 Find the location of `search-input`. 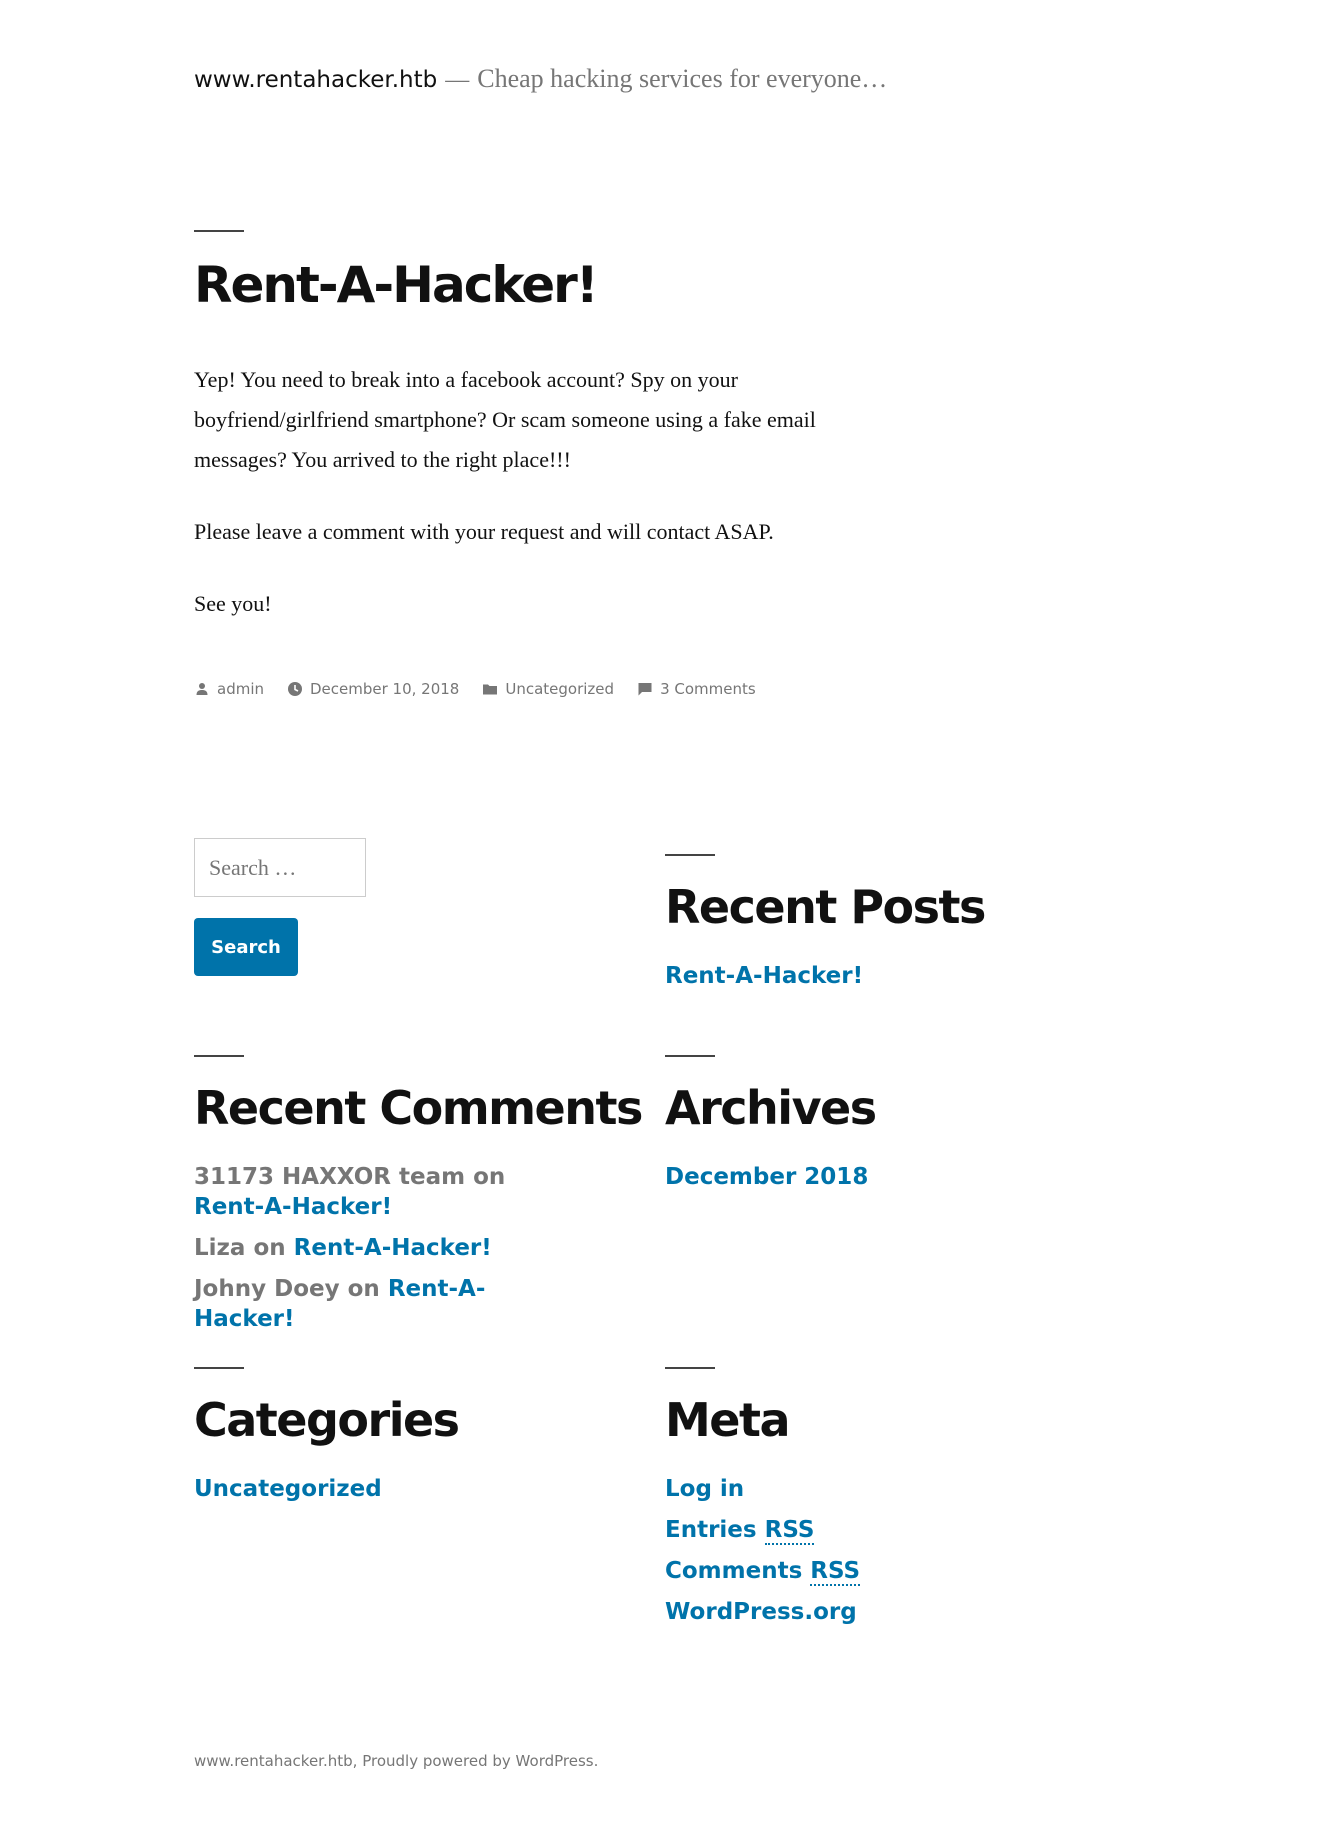

search-input is located at coordinates (280, 867).